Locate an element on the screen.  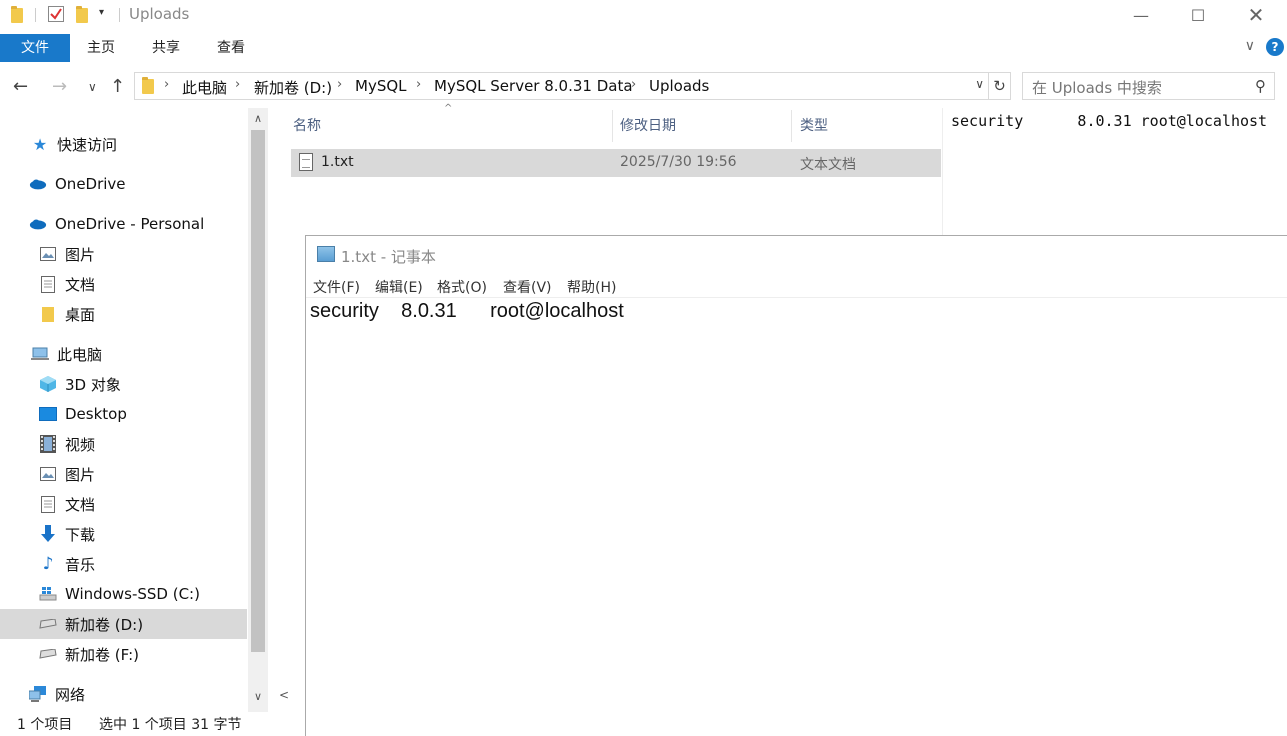
ribbon-tabs: 文件 主页 共享 查看 ∨ ? is located at coordinates (643, 49).